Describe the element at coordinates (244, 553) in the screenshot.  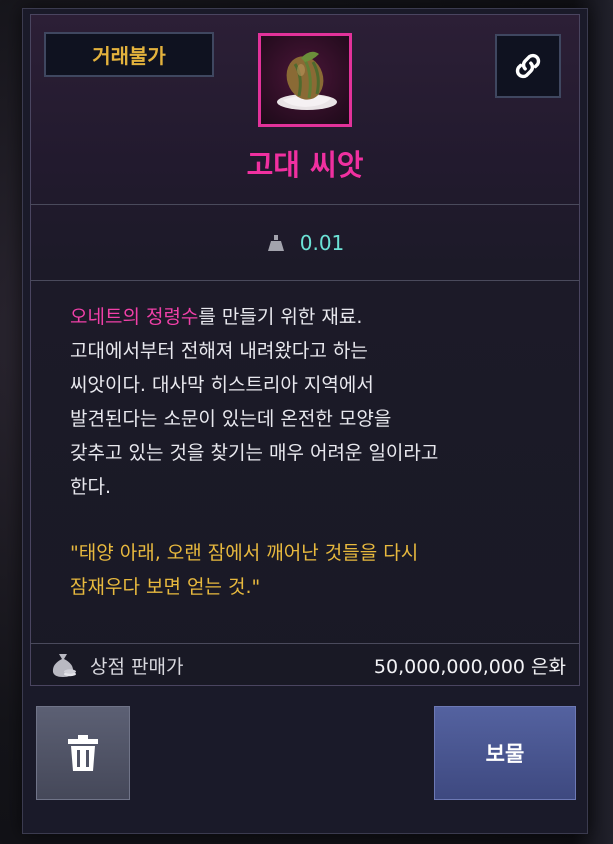
I see `quote-line: "태양 아래, 오랜 잠에서 깨어난 것들을 다시` at that location.